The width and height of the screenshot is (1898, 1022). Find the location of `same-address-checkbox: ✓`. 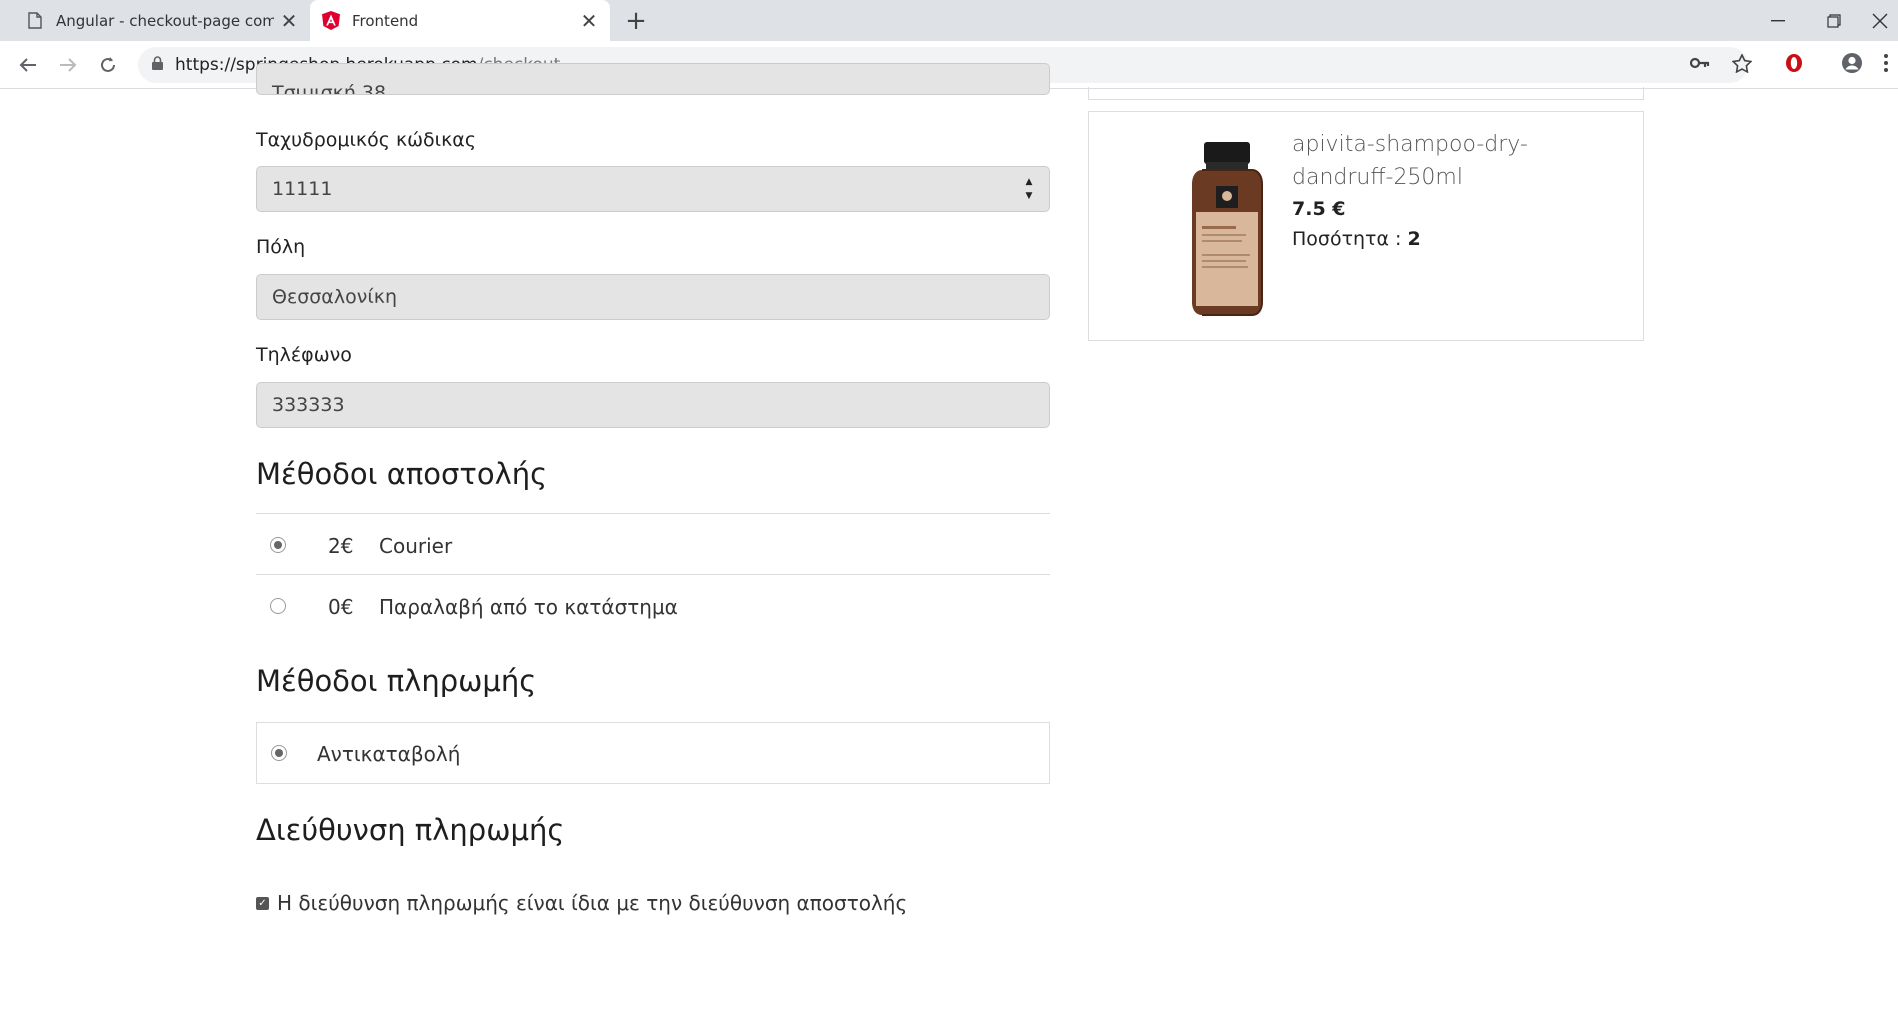

same-address-checkbox: ✓ is located at coordinates (262, 903).